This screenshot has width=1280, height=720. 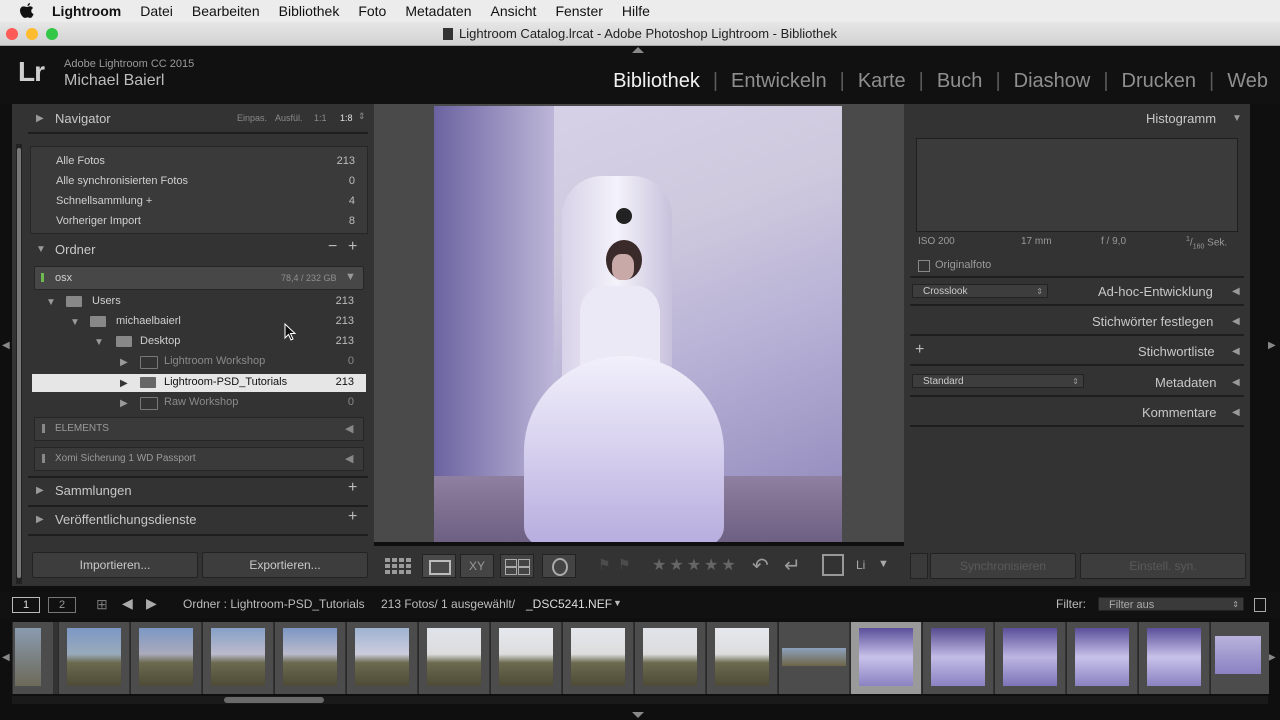 What do you see at coordinates (779, 81) in the screenshot?
I see `module-entwickeln: Entwickeln` at bounding box center [779, 81].